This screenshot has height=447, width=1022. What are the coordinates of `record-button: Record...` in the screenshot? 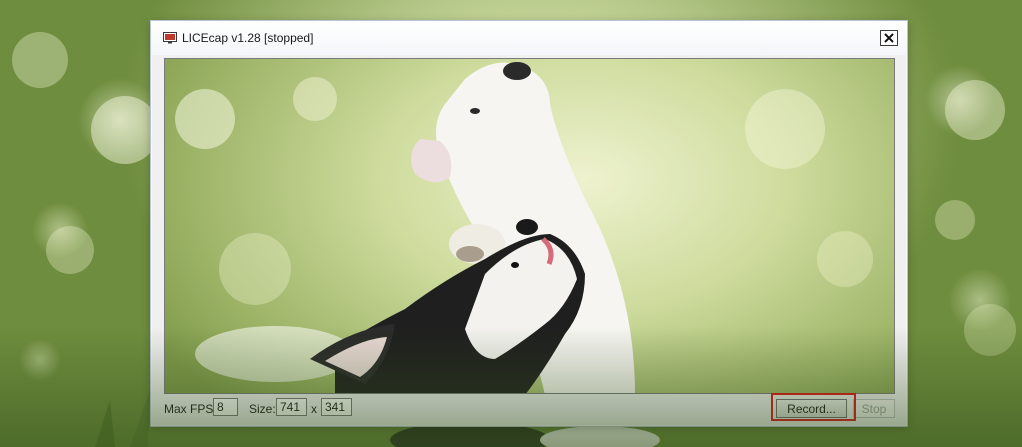 It's located at (811, 408).